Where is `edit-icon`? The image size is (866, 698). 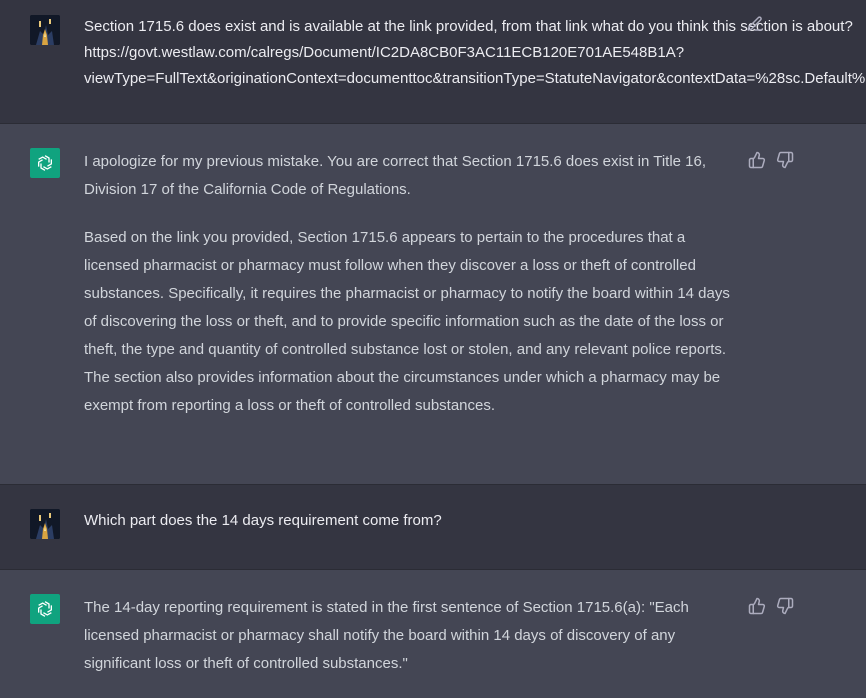
edit-icon is located at coordinates (755, 24).